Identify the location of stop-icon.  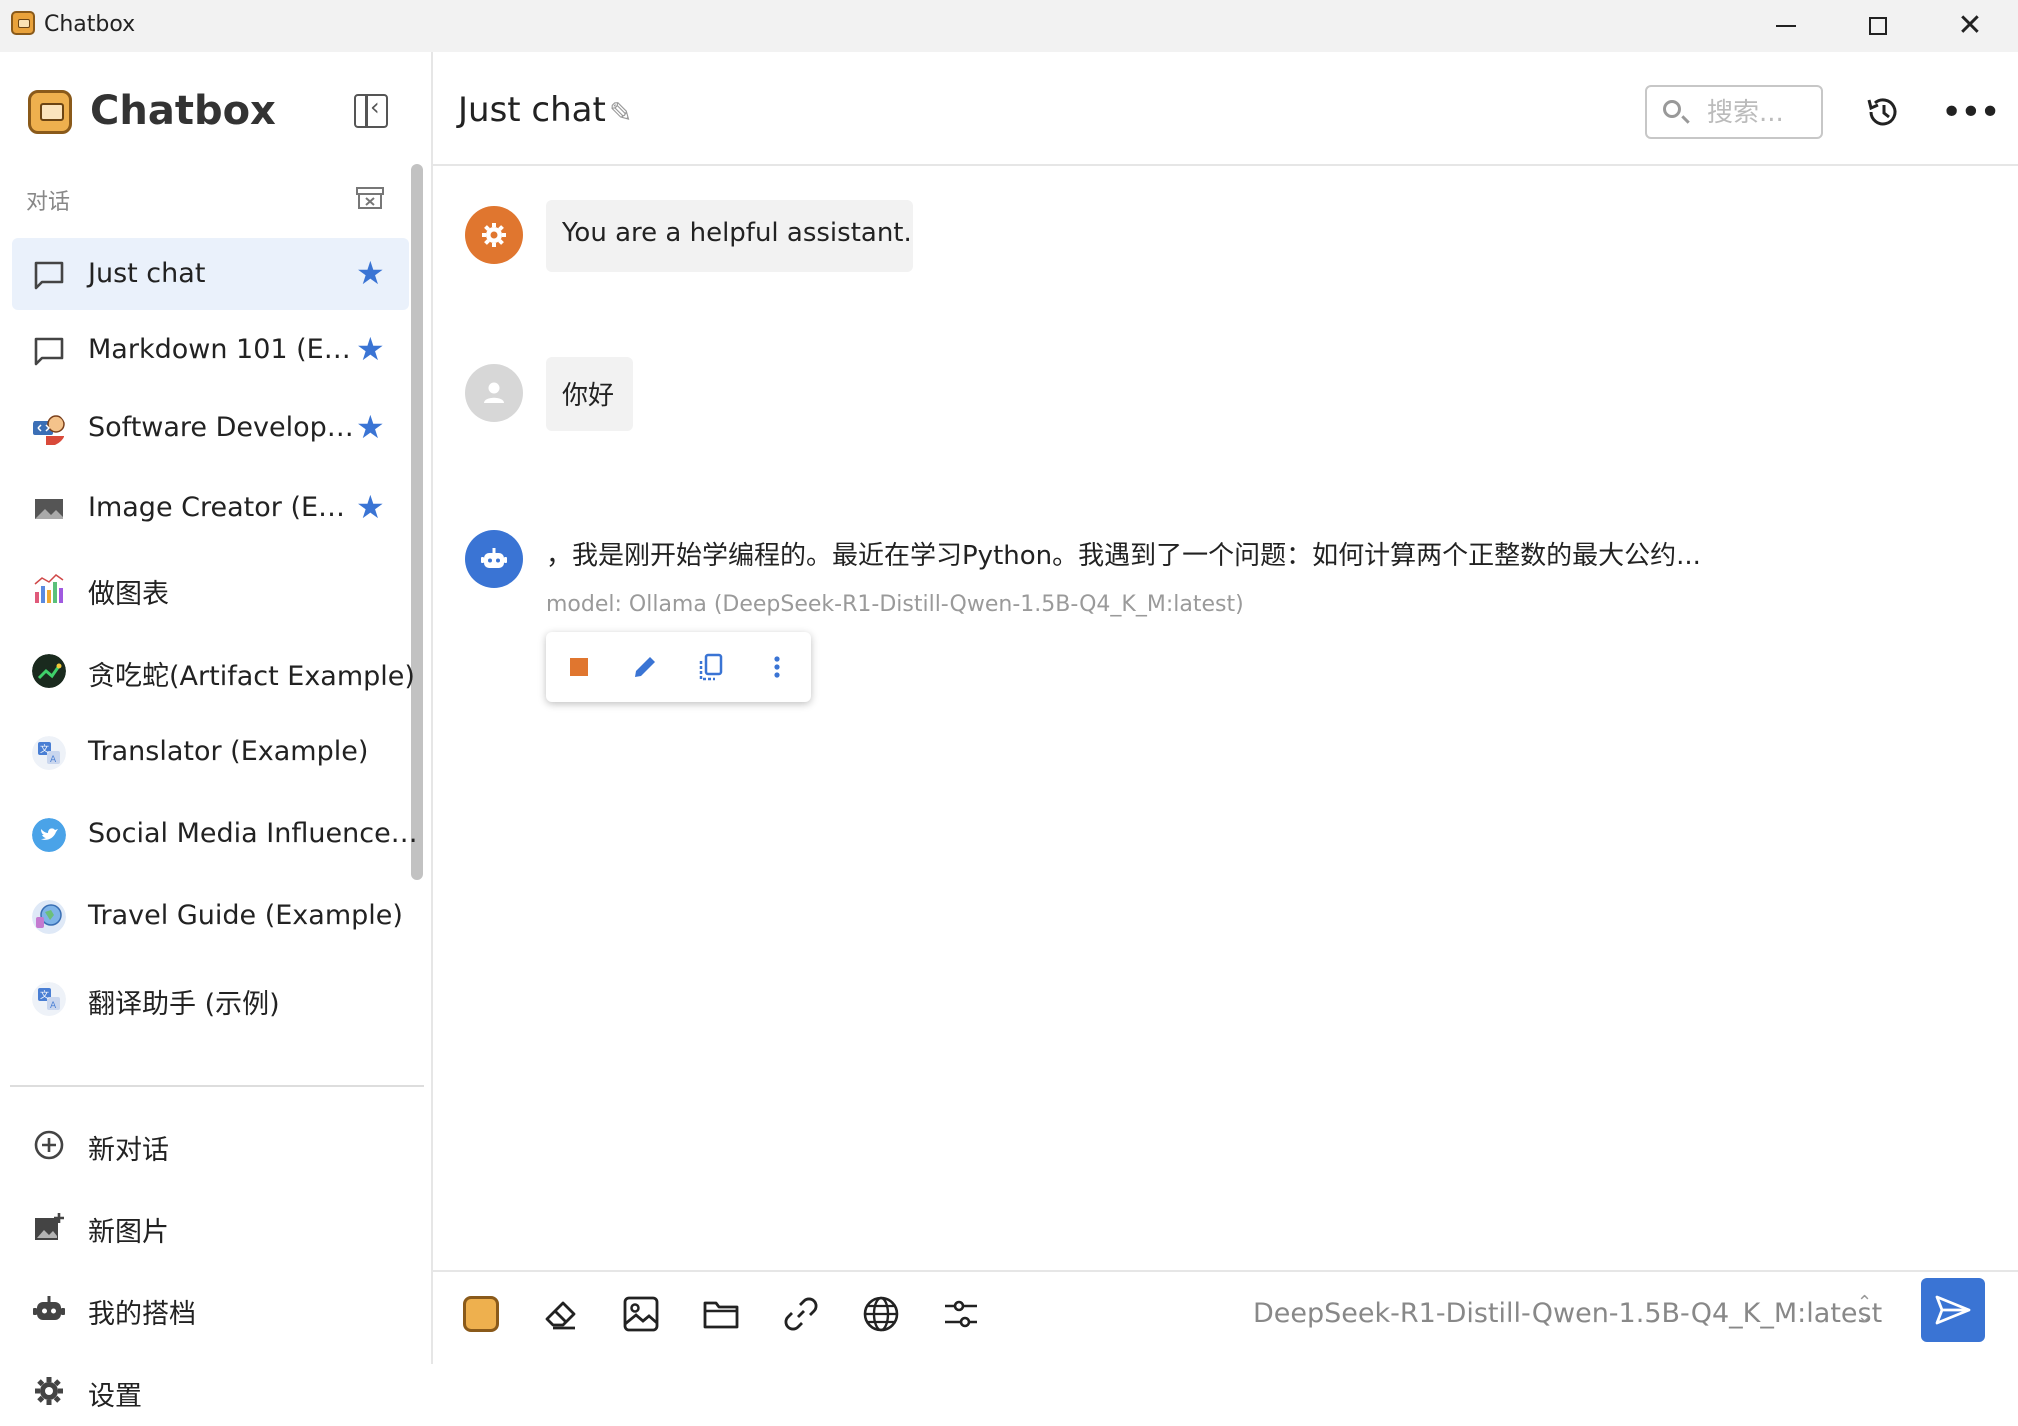
(579, 667).